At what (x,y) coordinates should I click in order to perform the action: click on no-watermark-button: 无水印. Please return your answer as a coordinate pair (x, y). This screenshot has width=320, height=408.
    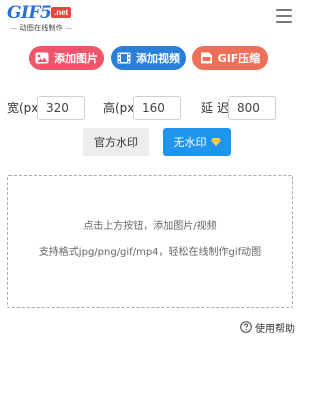
    Looking at the image, I should click on (197, 142).